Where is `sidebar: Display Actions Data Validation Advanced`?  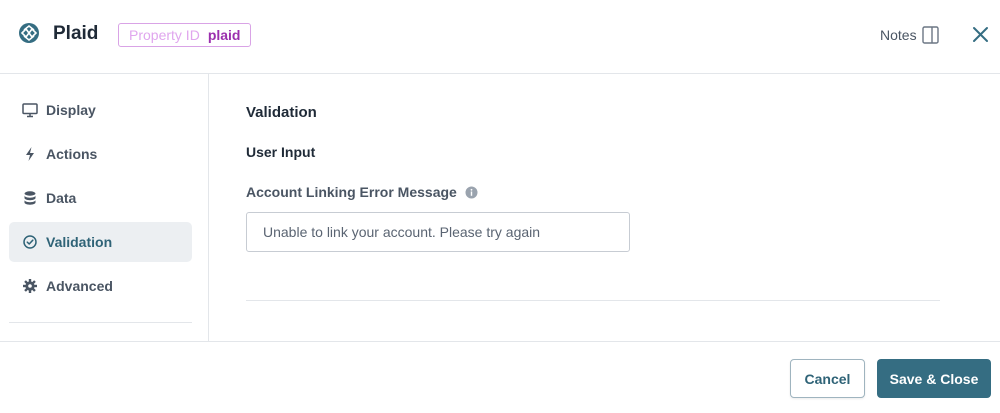
sidebar: Display Actions Data Validation Advanced is located at coordinates (104, 207).